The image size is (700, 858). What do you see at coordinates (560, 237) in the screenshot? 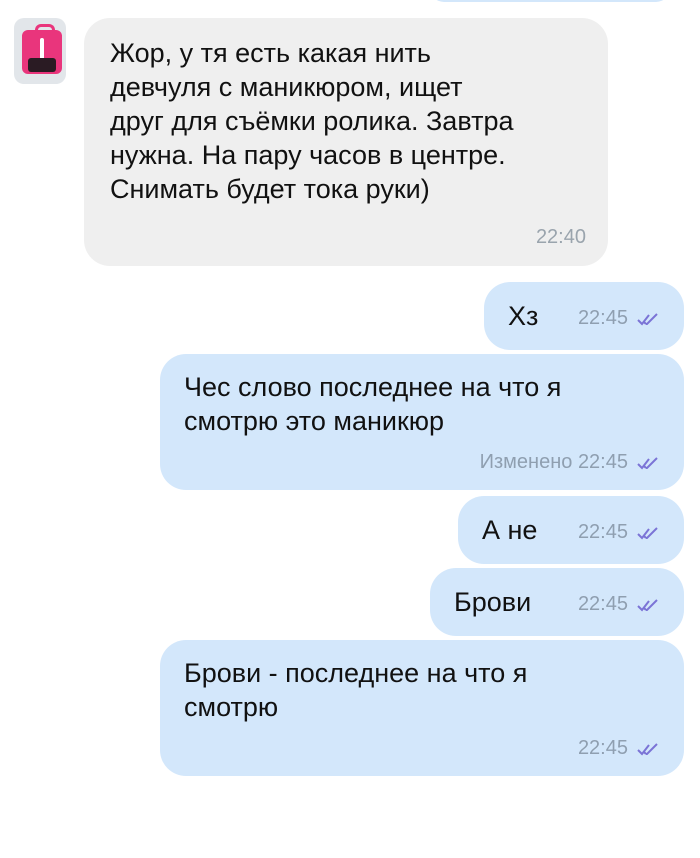
I see `message-time: 22:40` at bounding box center [560, 237].